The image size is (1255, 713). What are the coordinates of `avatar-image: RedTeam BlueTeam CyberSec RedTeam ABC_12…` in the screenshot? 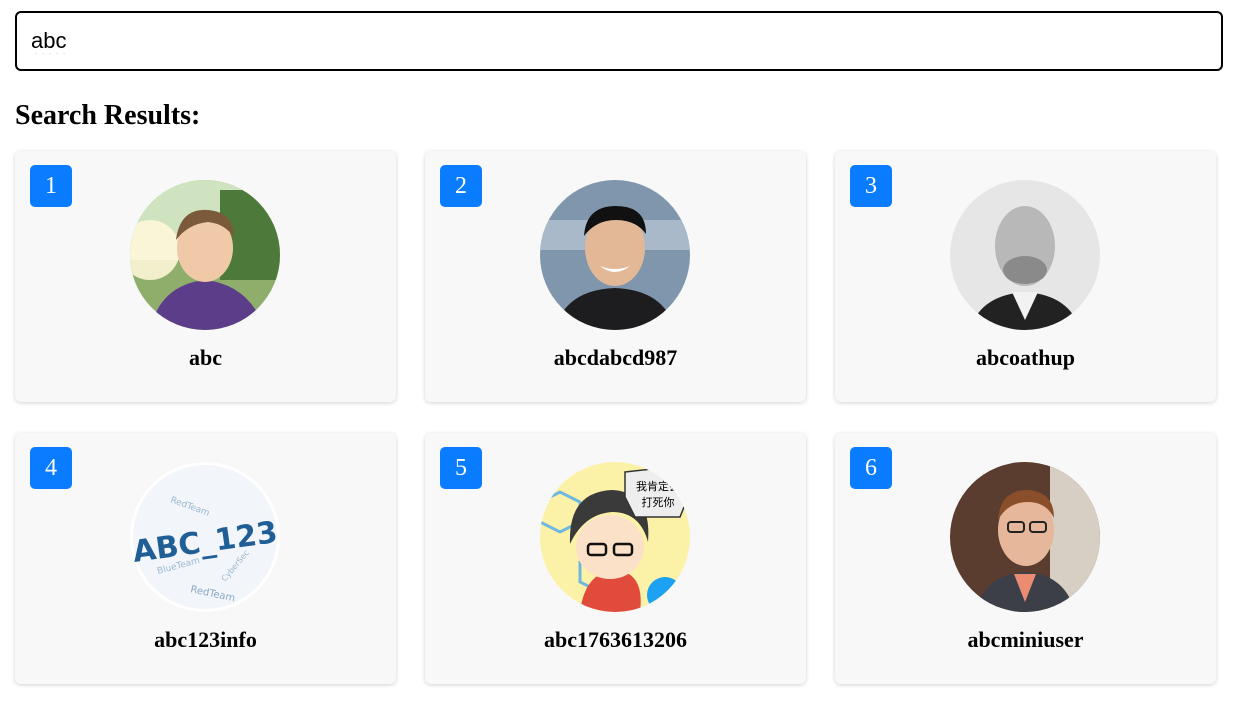 It's located at (205, 537).